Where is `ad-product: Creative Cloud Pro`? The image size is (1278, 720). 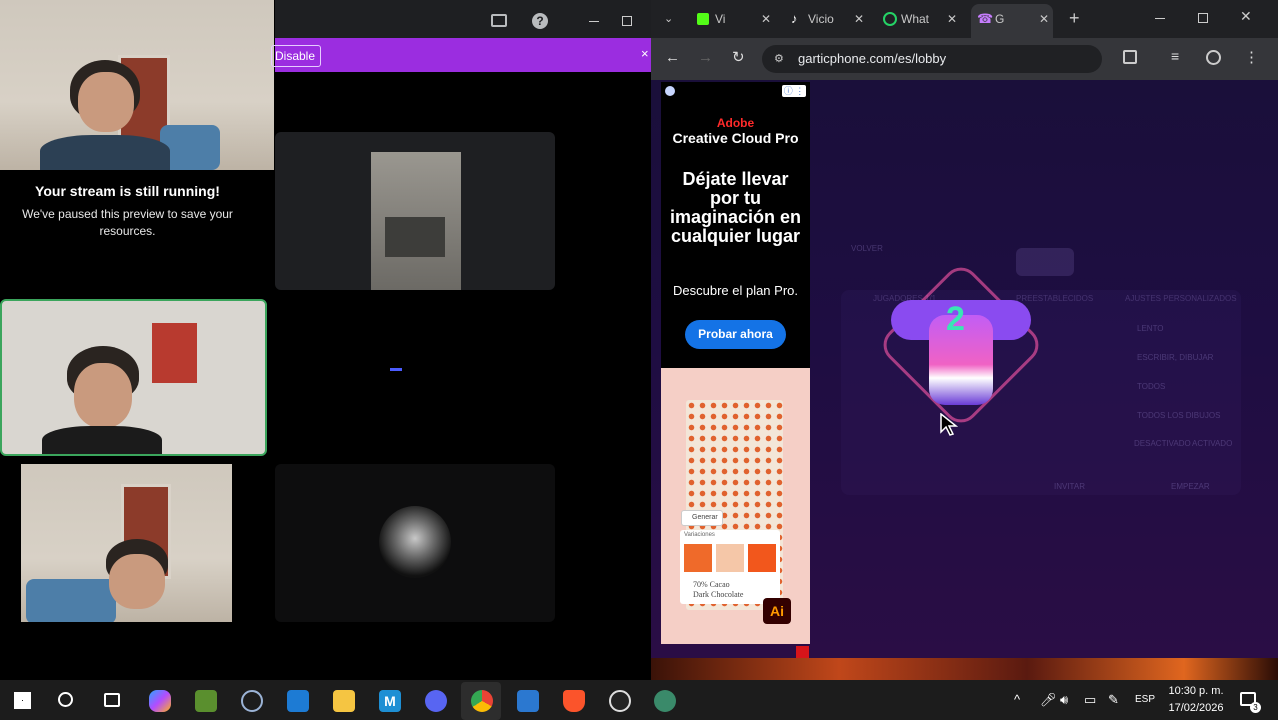
ad-product: Creative Cloud Pro is located at coordinates (735, 138).